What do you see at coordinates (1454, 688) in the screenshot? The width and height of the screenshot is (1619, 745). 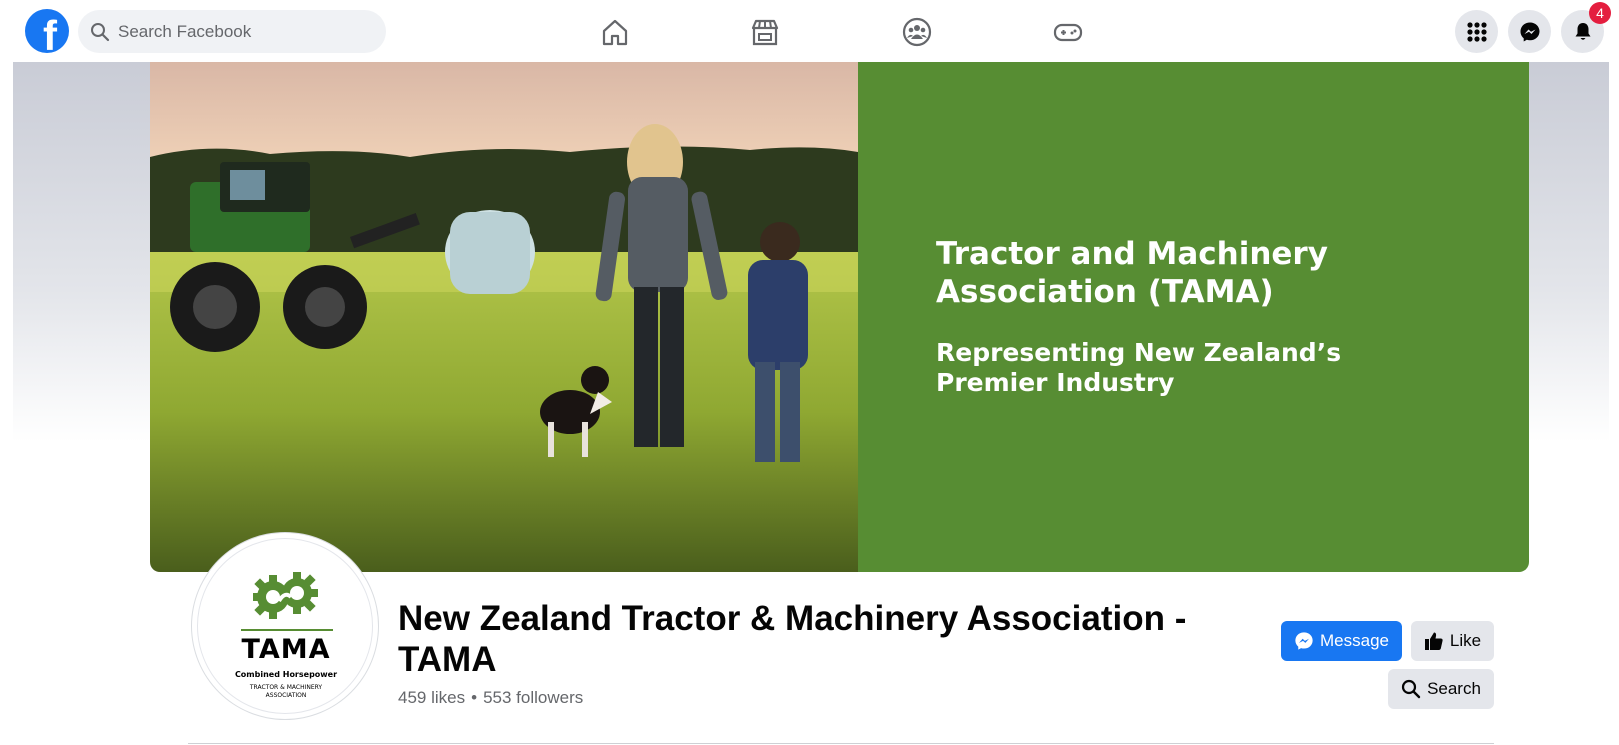 I see `page-search-button-label: Search` at bounding box center [1454, 688].